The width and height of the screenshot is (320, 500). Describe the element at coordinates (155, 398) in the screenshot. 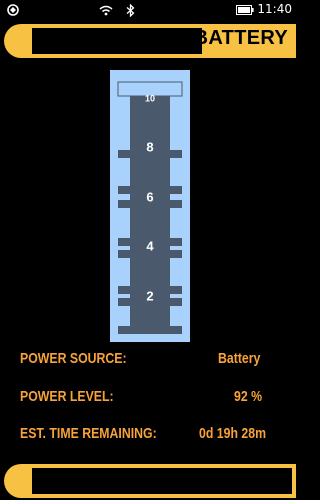

I see `power-level-row: POWER LEVEL: 92 %` at that location.